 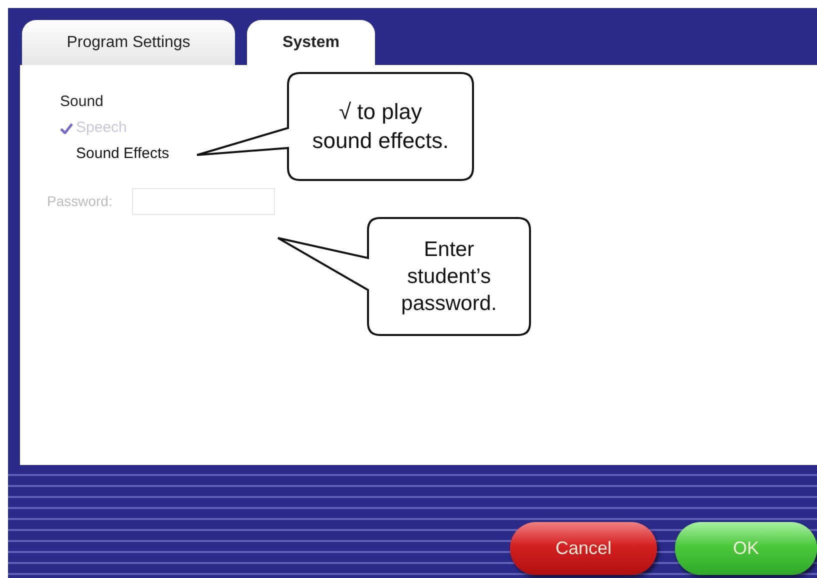 I want to click on tab: Program Settings, so click(x=128, y=42).